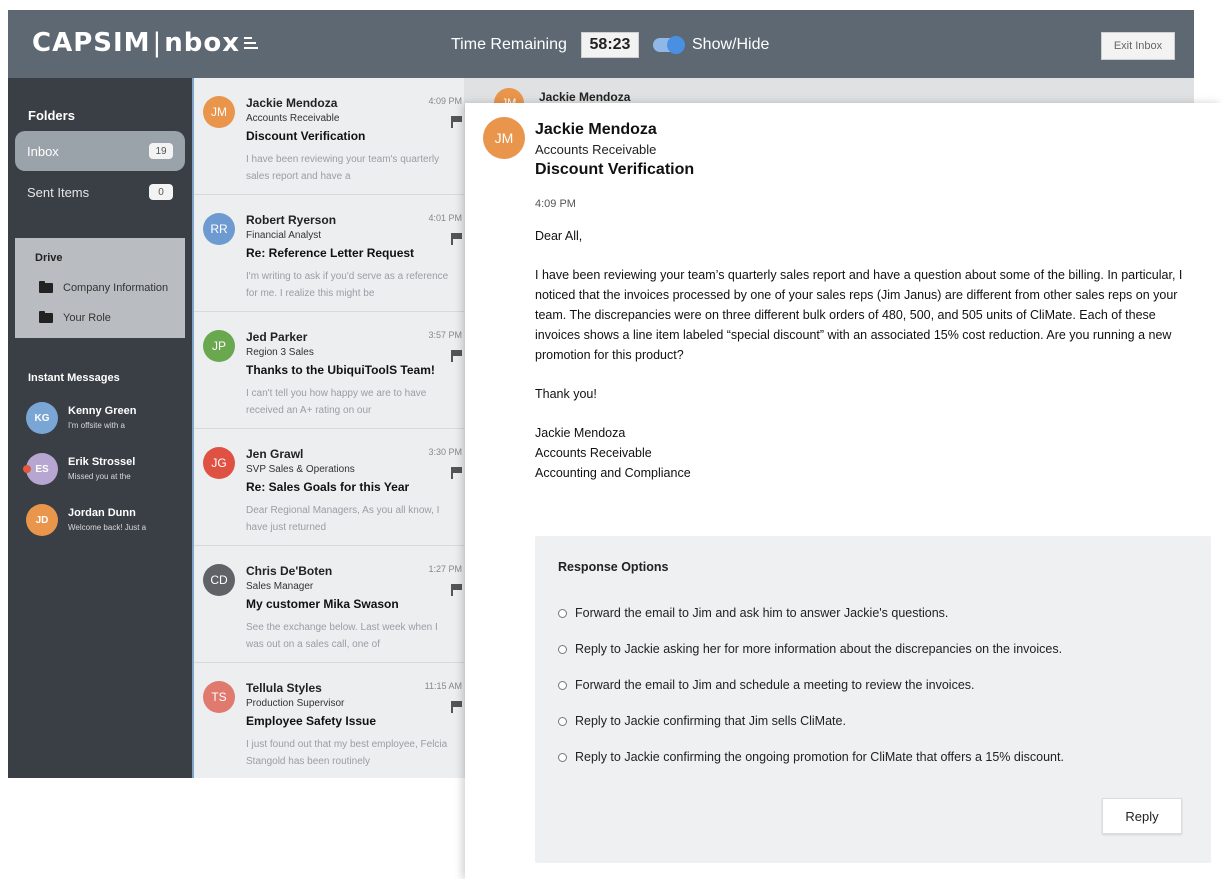 This screenshot has width=1222, height=879. I want to click on im-item-erik-strossel: ES Erik Strossel Missed you at the, so click(104, 471).